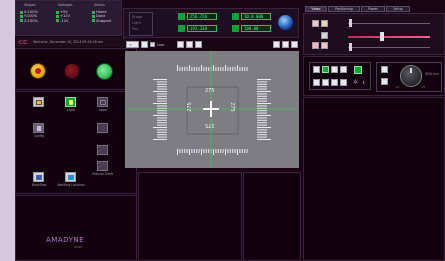 The height and width of the screenshot is (261, 445). I want to click on tool-button-manual, so click(102, 166).